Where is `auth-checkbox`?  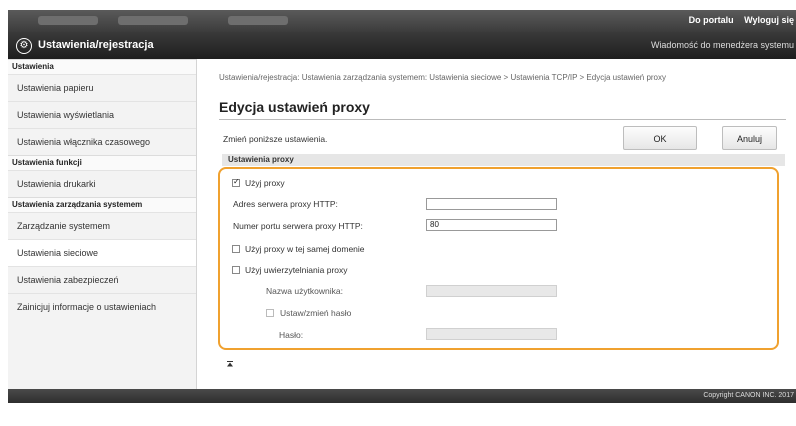
auth-checkbox is located at coordinates (236, 270).